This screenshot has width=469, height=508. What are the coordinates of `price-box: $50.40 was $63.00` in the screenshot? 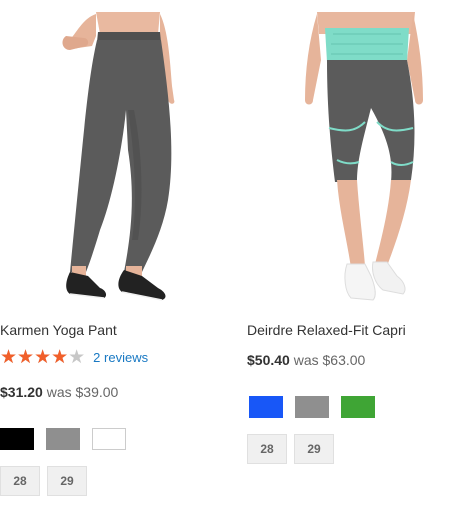 It's located at (306, 360).